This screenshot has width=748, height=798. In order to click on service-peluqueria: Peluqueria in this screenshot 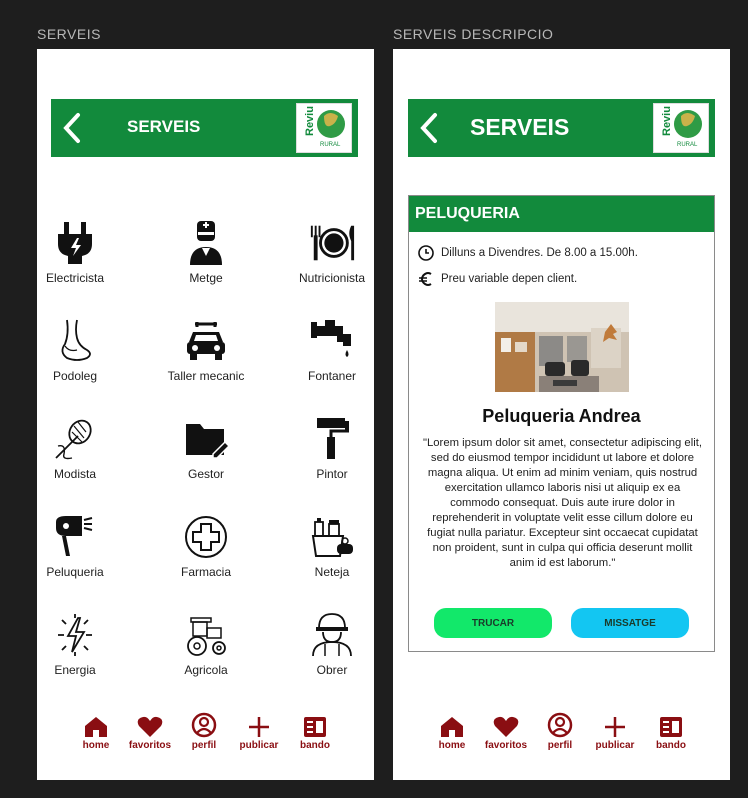, I will do `click(83, 546)`.